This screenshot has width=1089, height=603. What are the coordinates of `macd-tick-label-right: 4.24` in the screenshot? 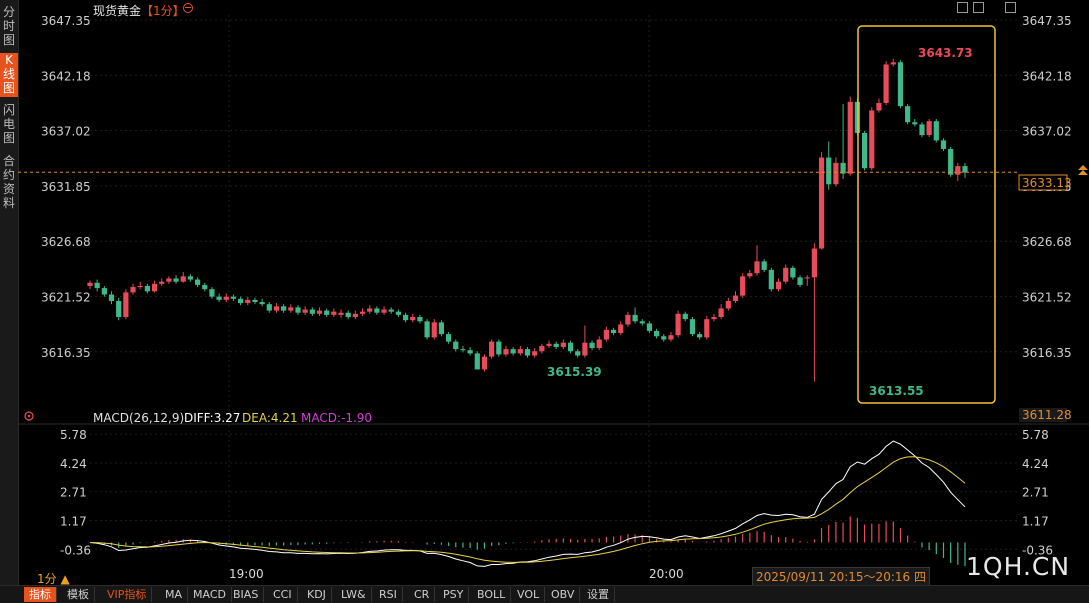 It's located at (1035, 464).